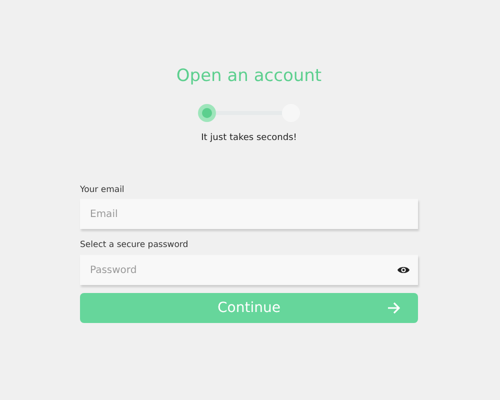 The height and width of the screenshot is (400, 500). What do you see at coordinates (135, 245) in the screenshot?
I see `field-label: Select a secure password` at bounding box center [135, 245].